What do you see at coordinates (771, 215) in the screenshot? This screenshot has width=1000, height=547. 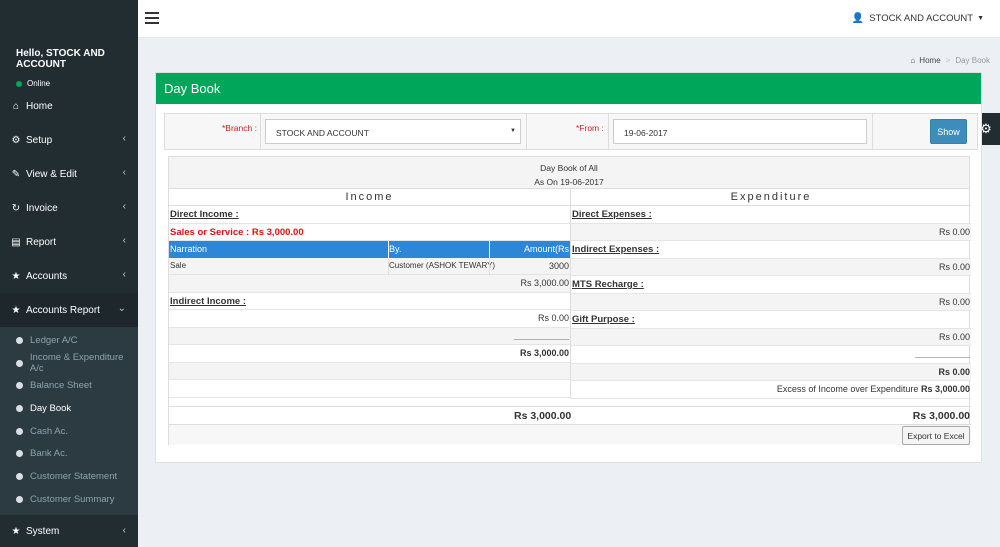 I see `direct-expenses-heading: Direct Expenses :` at bounding box center [771, 215].